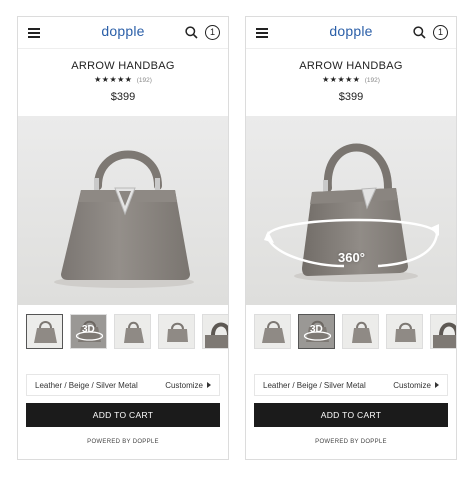 The image size is (474, 477). I want to click on handbag-angled-image, so click(351, 212).